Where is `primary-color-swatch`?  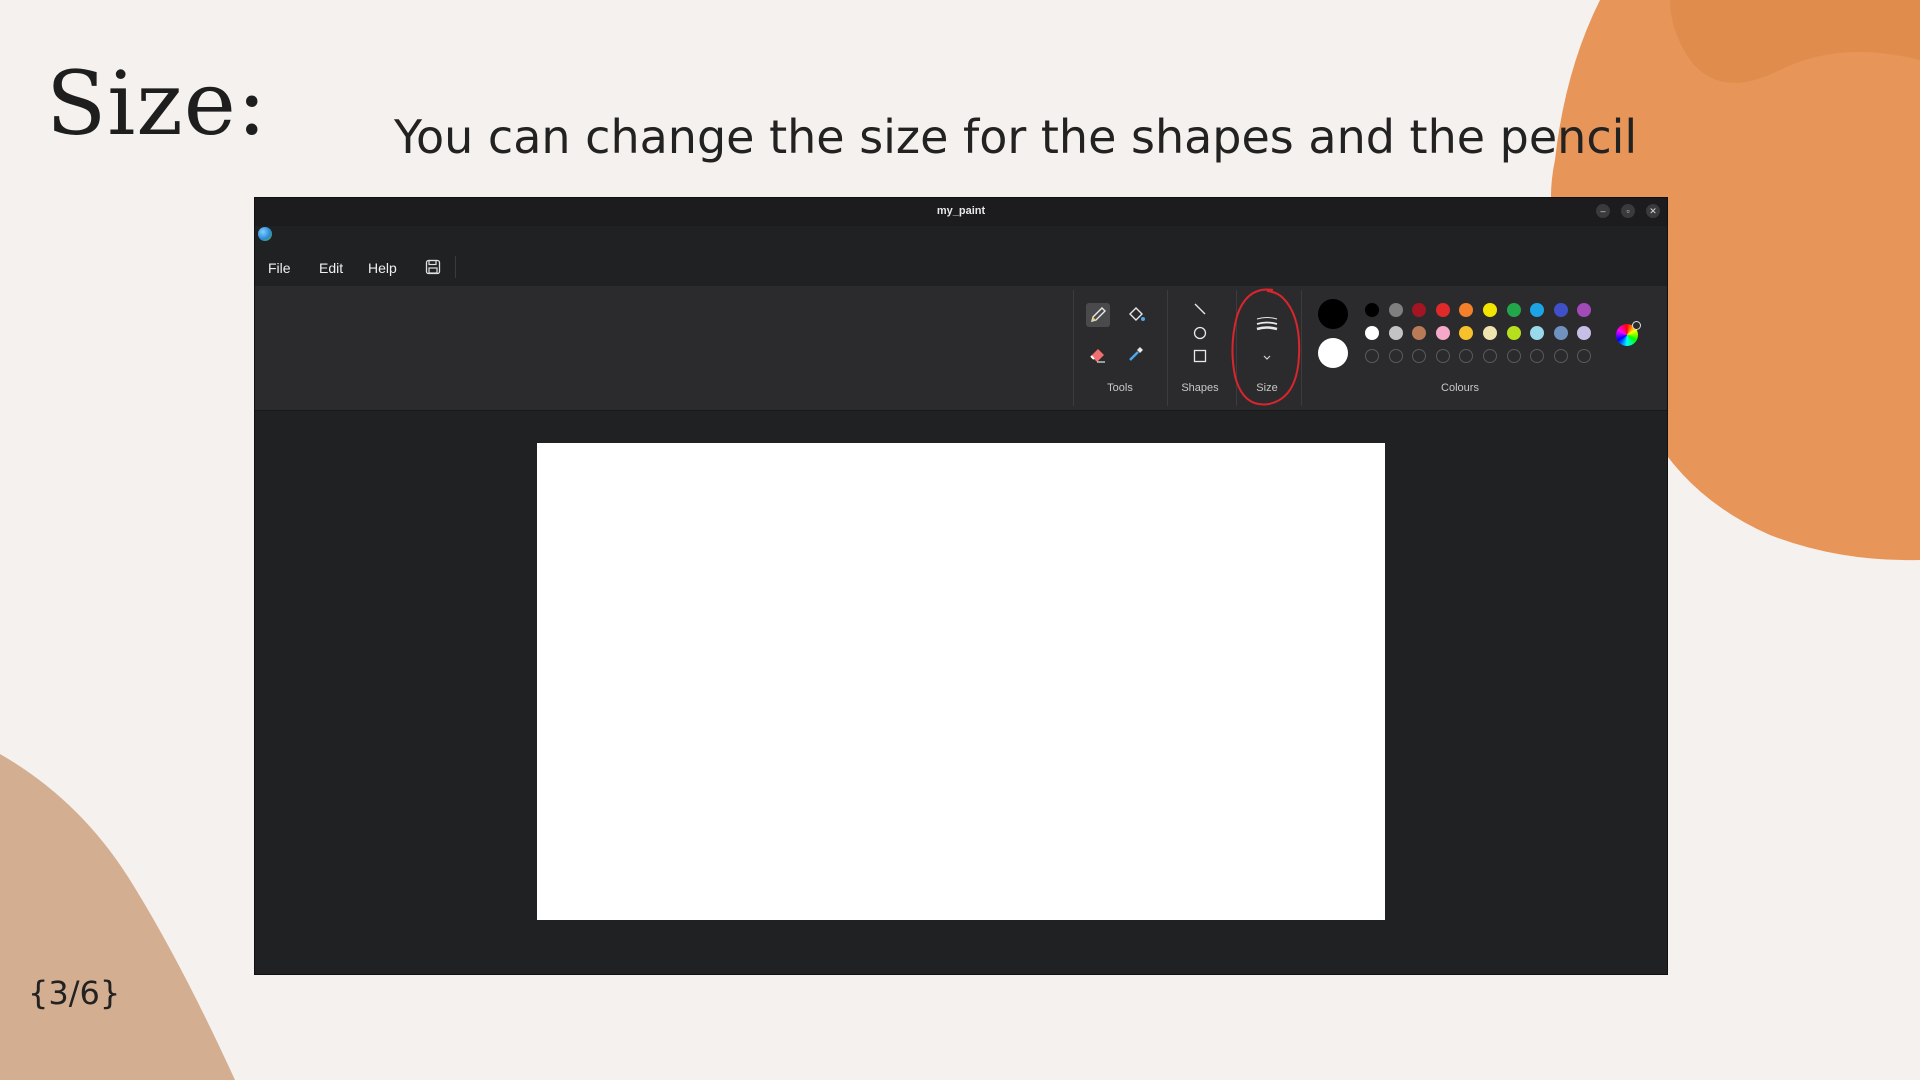 primary-color-swatch is located at coordinates (1333, 314).